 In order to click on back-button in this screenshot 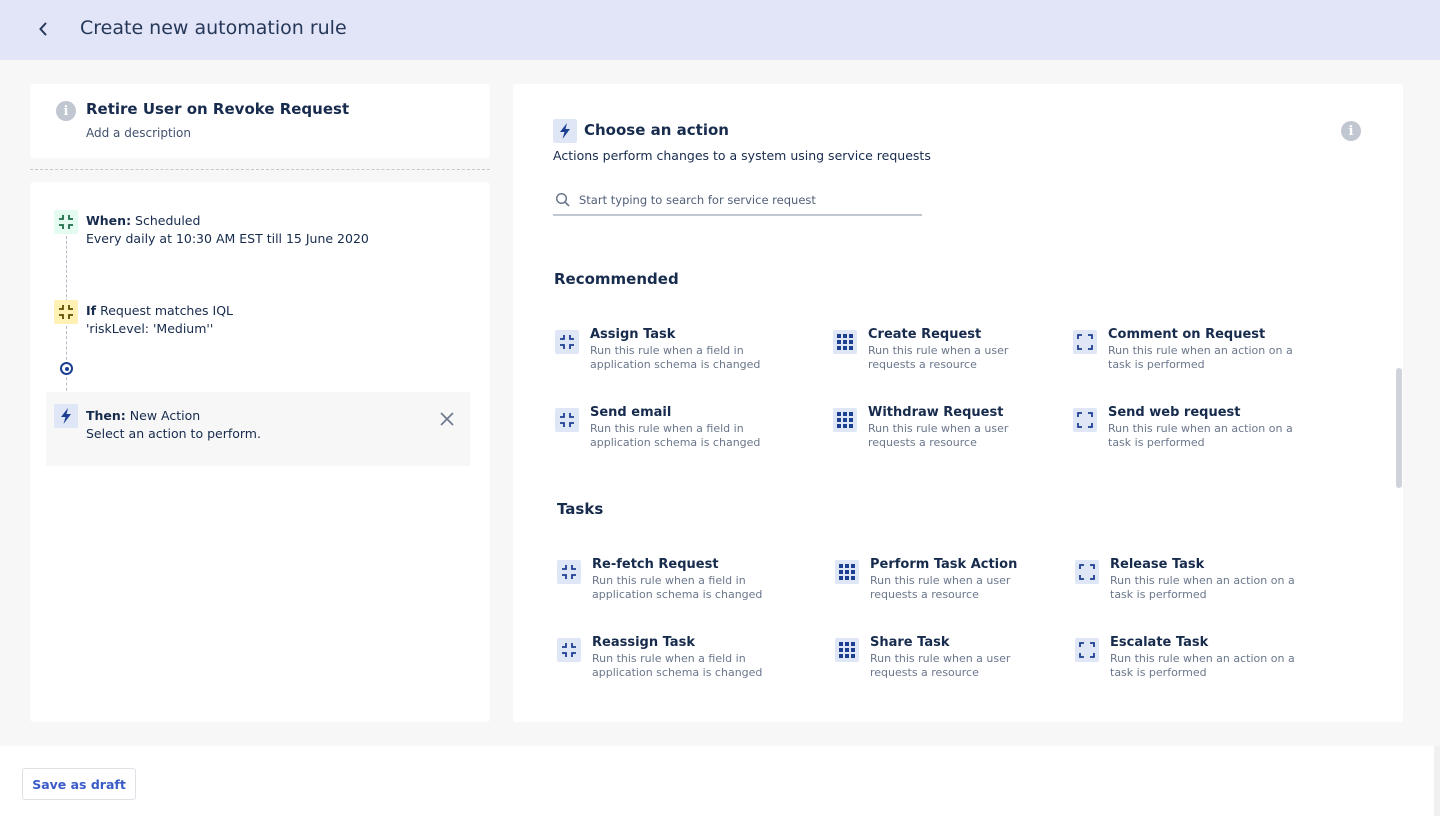, I will do `click(43, 29)`.